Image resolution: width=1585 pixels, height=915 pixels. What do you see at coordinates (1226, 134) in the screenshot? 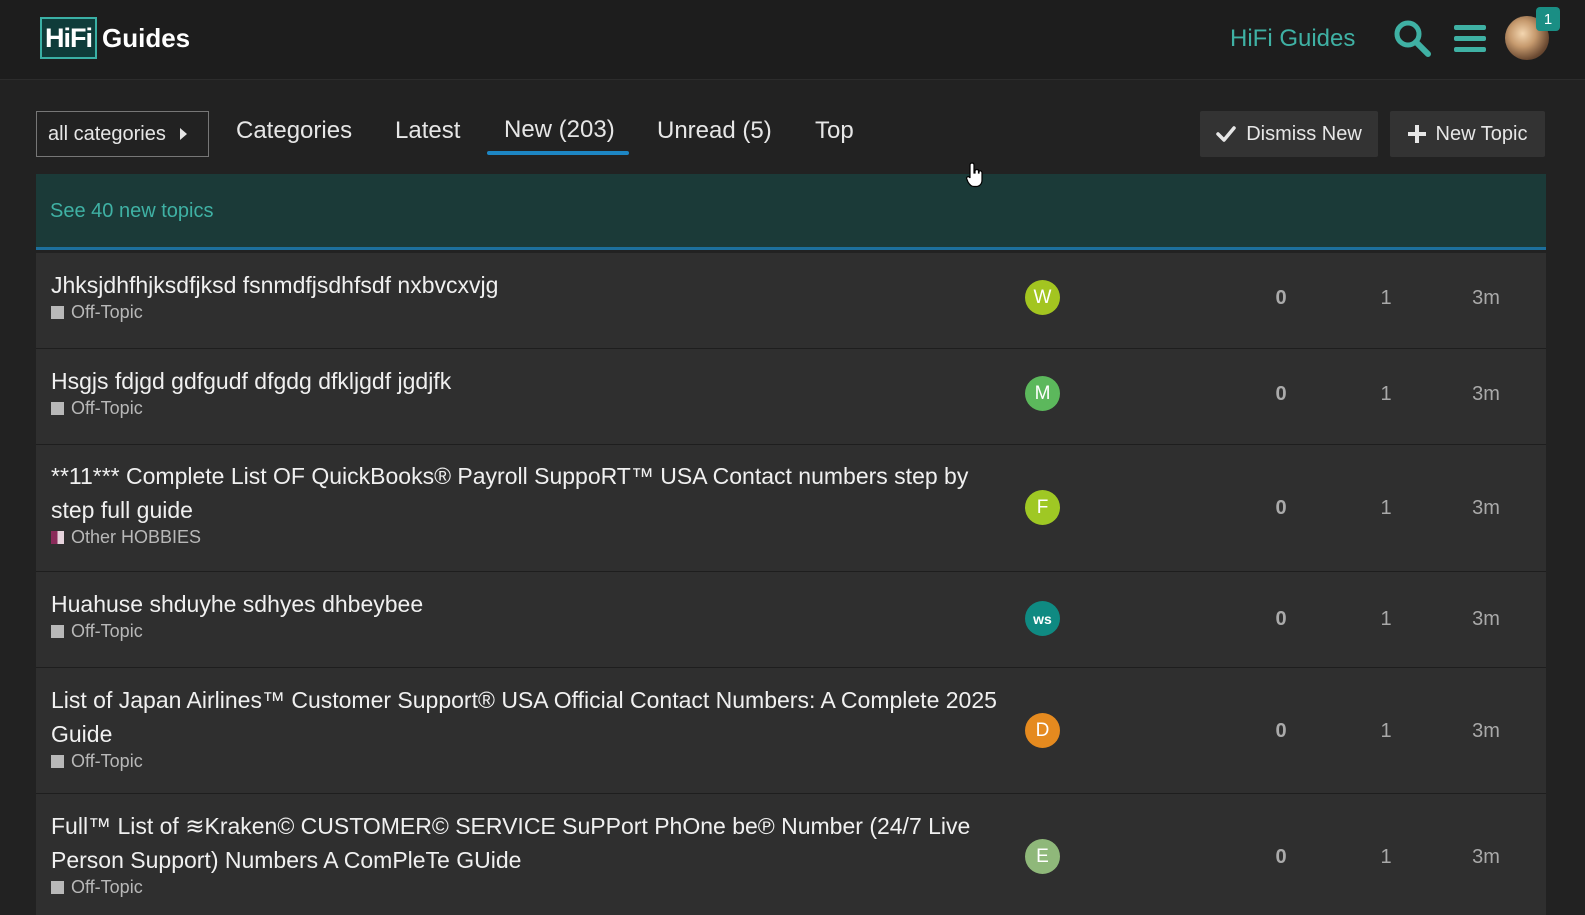
I see `check-icon` at bounding box center [1226, 134].